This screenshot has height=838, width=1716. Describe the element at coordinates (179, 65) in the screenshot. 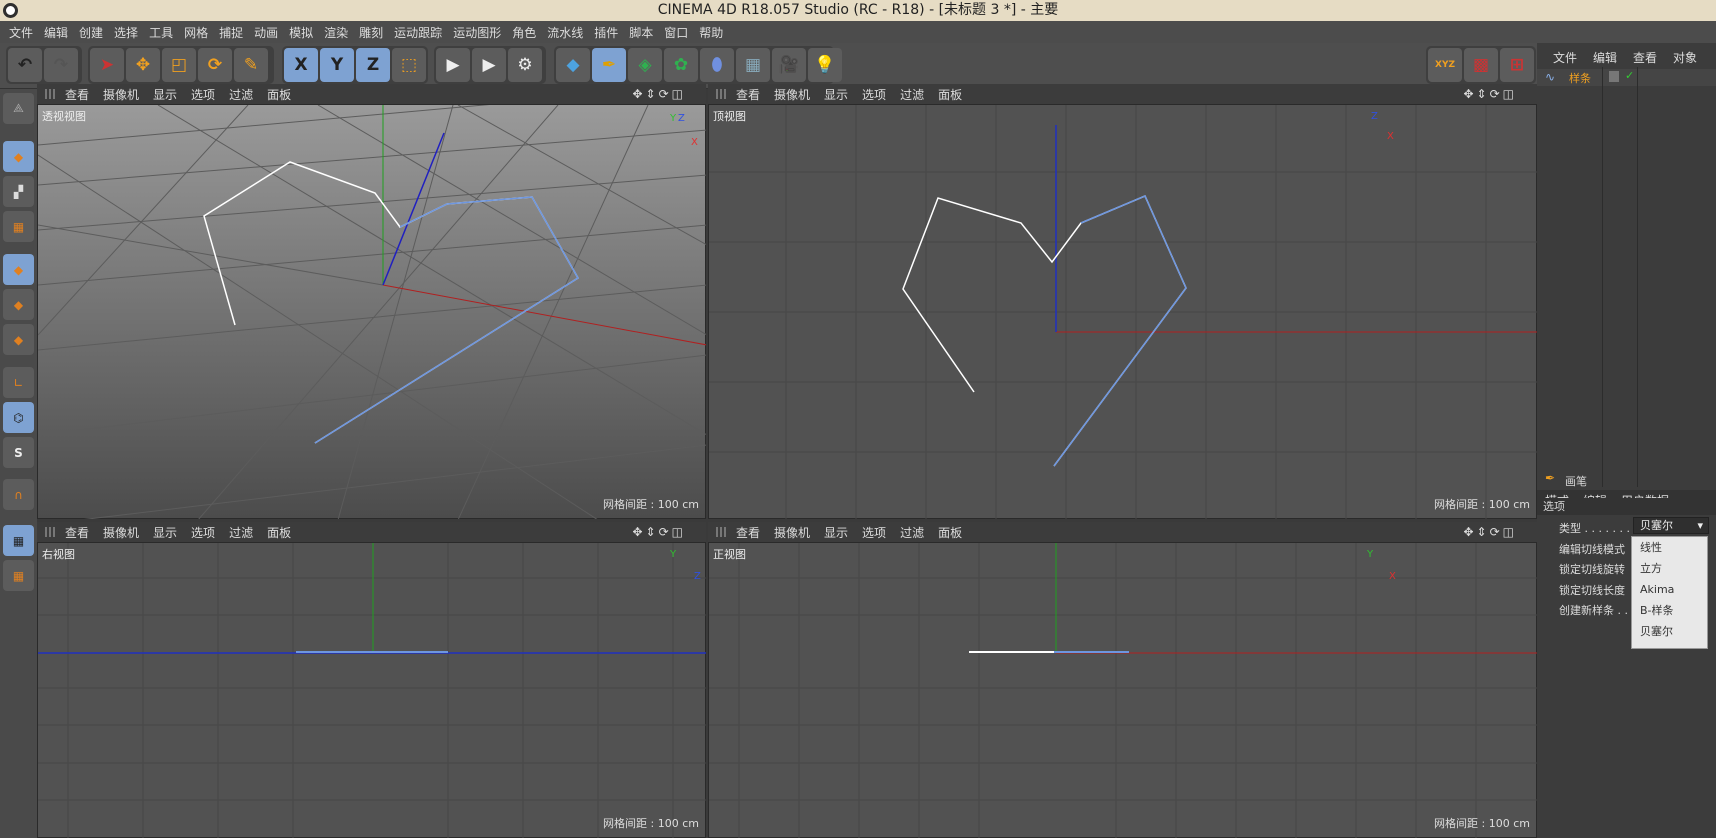

I see `scale-button: ◰` at that location.